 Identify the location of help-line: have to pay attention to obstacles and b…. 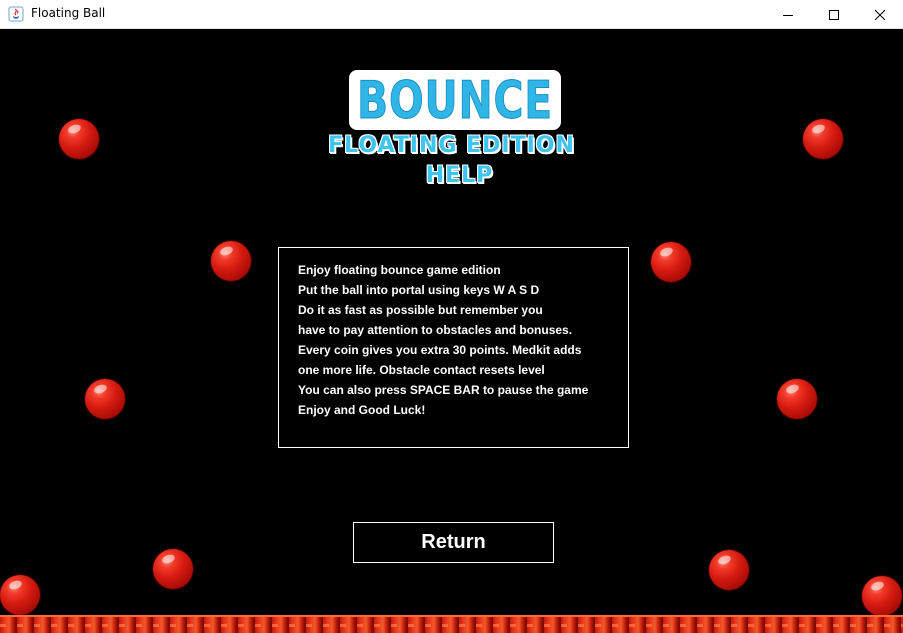
(435, 330).